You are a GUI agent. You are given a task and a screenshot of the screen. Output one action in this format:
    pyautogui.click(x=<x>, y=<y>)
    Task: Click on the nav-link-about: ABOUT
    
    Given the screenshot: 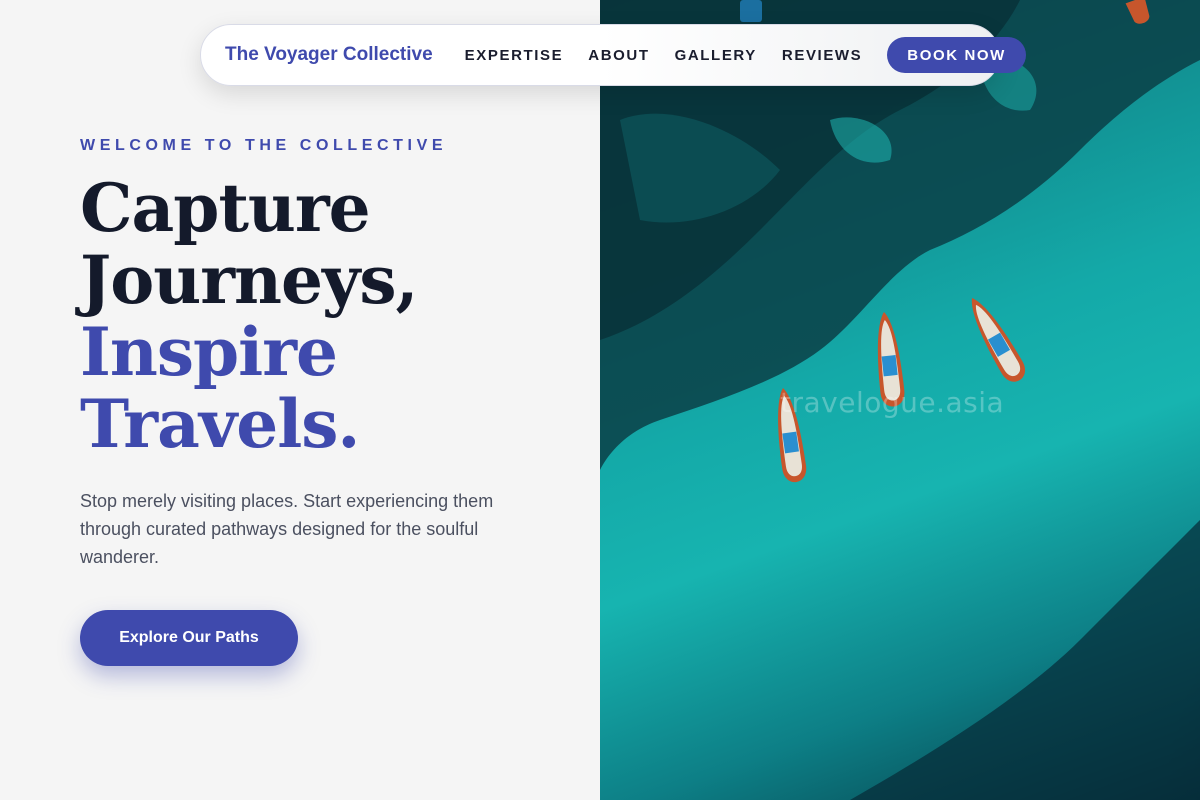 What is the action you would take?
    pyautogui.click(x=618, y=55)
    